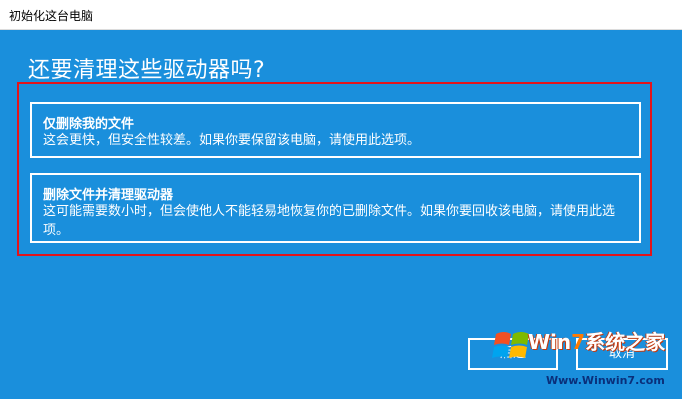 The width and height of the screenshot is (682, 399). What do you see at coordinates (108, 195) in the screenshot?
I see `option-title: 删除文件并清理驱动器` at bounding box center [108, 195].